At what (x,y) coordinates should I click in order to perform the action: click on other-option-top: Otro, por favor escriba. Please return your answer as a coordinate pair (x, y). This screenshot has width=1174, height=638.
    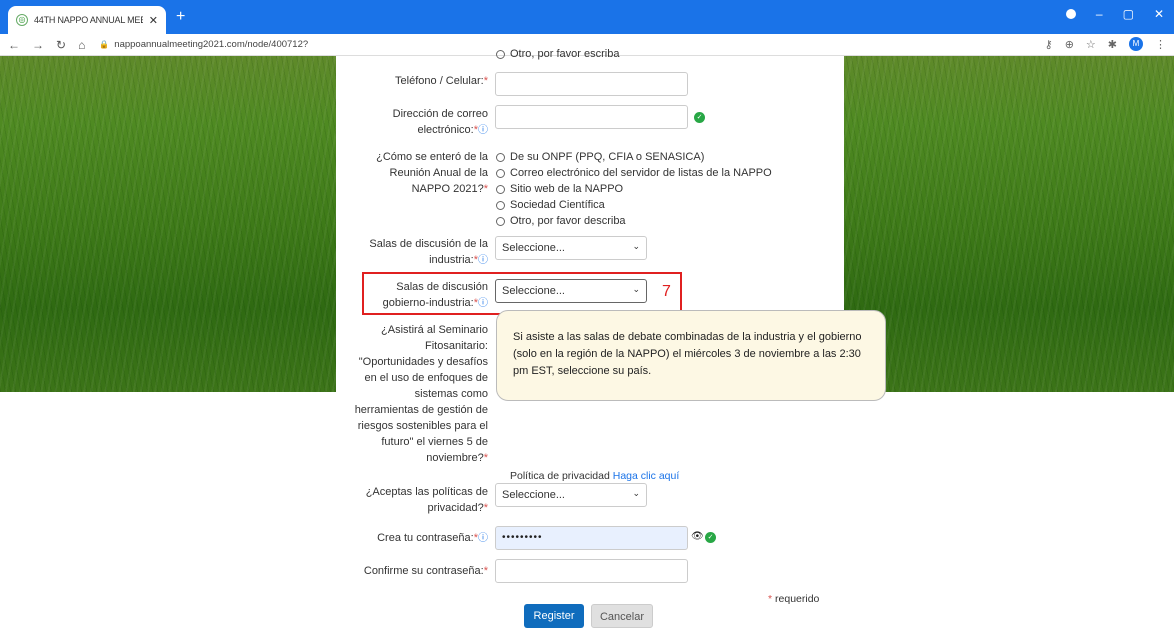
    Looking at the image, I should click on (557, 54).